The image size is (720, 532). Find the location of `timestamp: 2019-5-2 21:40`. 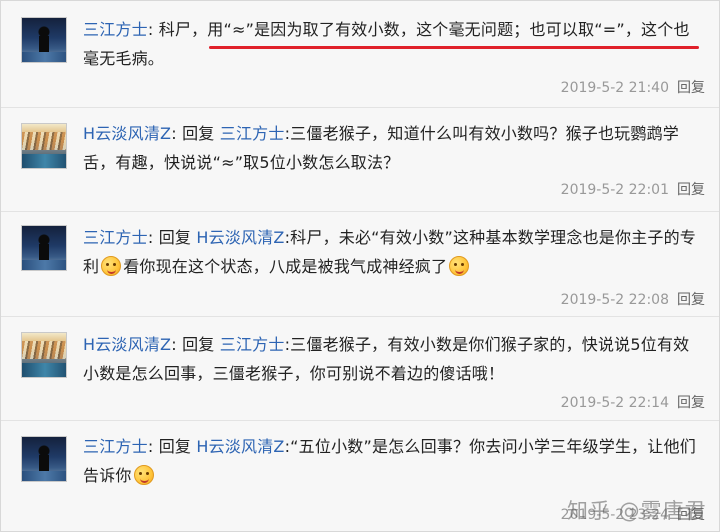

timestamp: 2019-5-2 21:40 is located at coordinates (614, 88).